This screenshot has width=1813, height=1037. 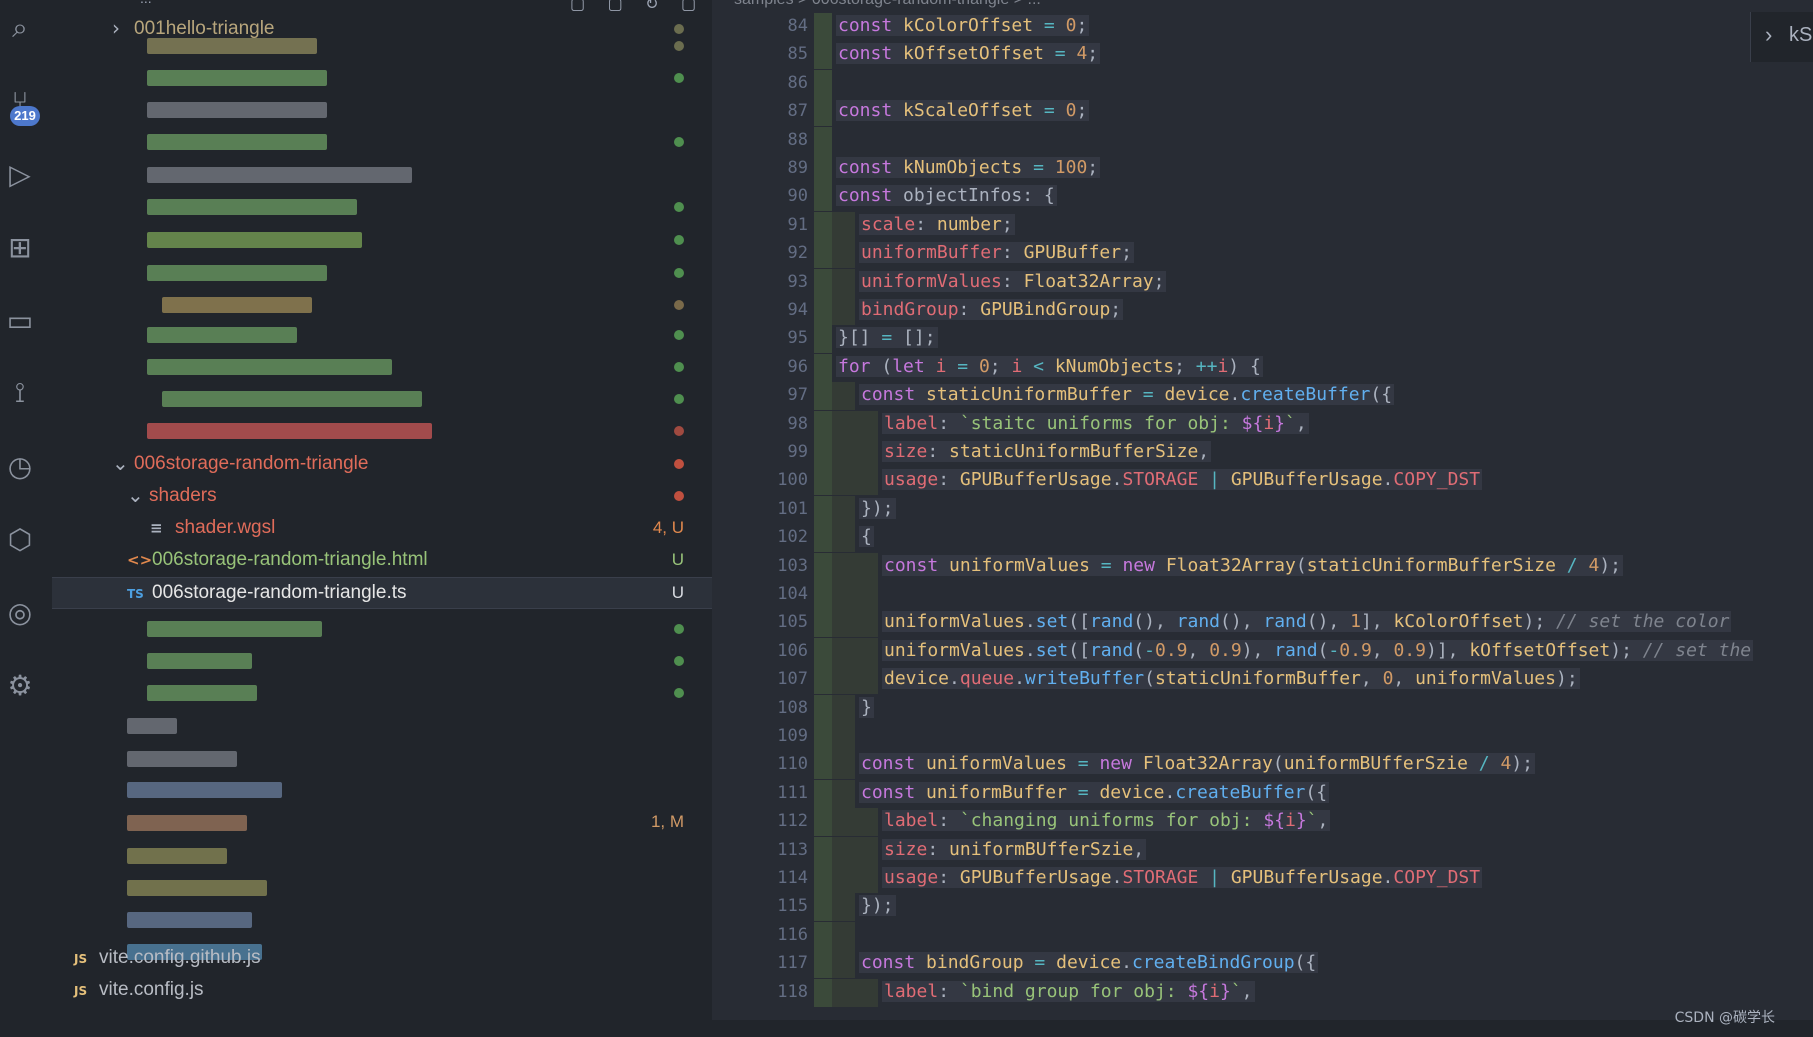 I want to click on tree-file-item: <> 006storage-random-triangle.html U, so click(x=382, y=560).